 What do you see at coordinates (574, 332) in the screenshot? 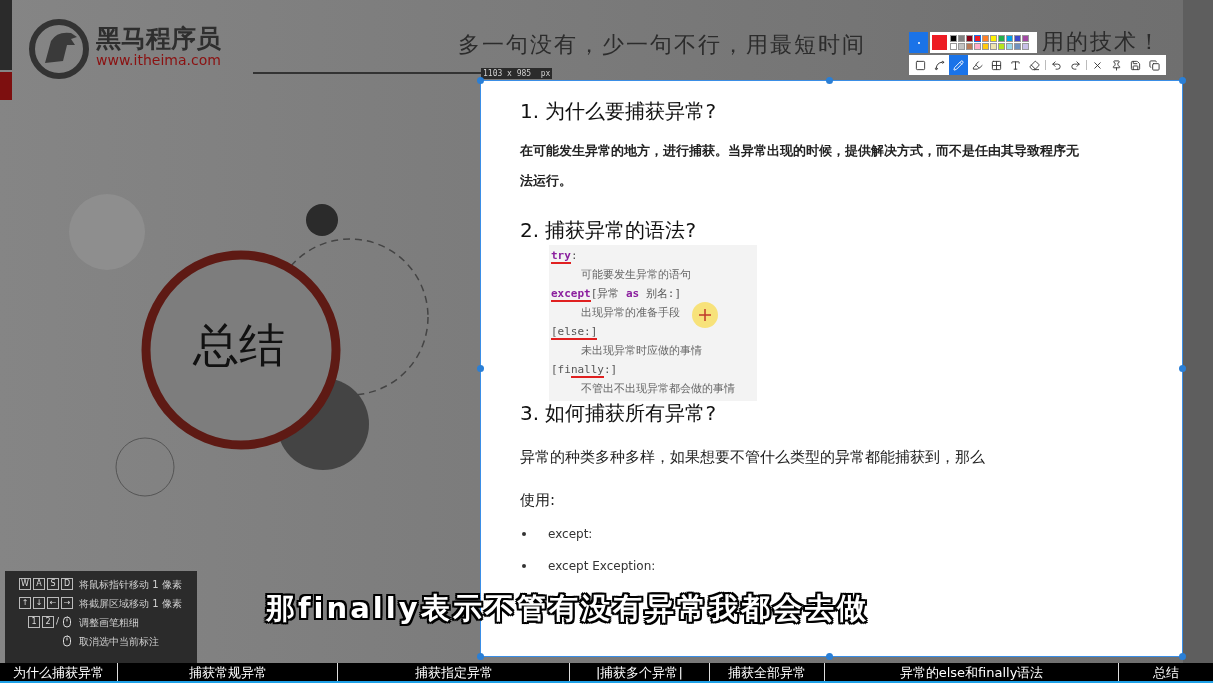
I see `code-line: [else:]` at bounding box center [574, 332].